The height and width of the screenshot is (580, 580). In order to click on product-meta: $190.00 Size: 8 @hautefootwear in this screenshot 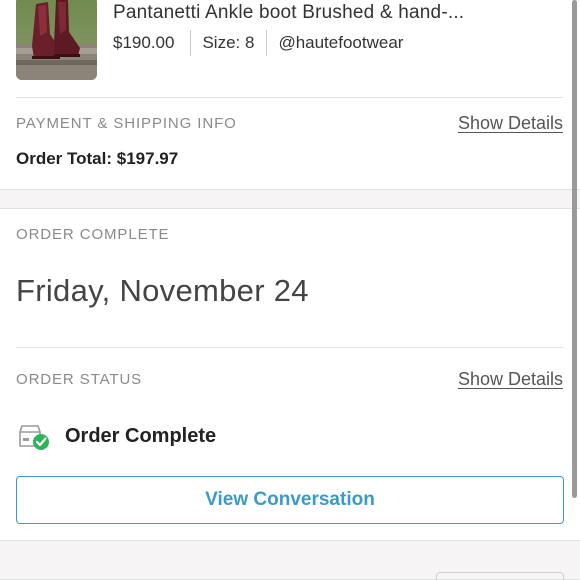, I will do `click(258, 43)`.